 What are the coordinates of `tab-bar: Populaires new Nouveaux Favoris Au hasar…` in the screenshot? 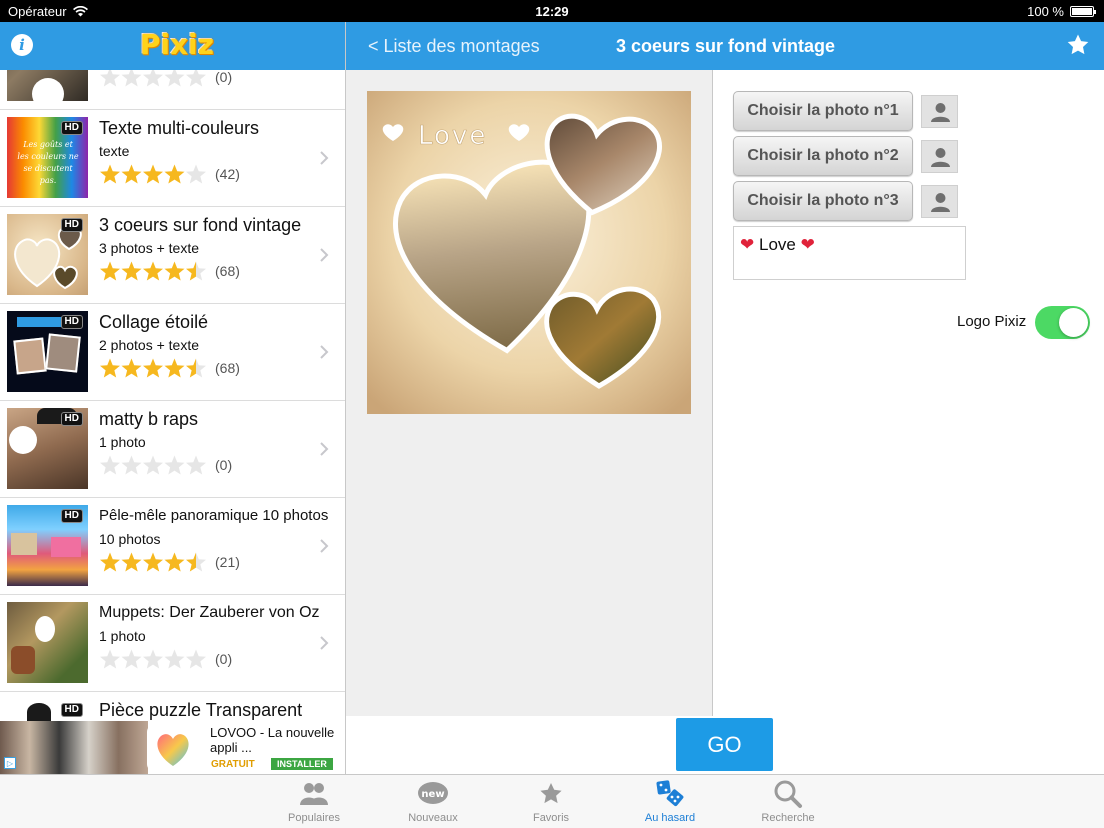 It's located at (552, 801).